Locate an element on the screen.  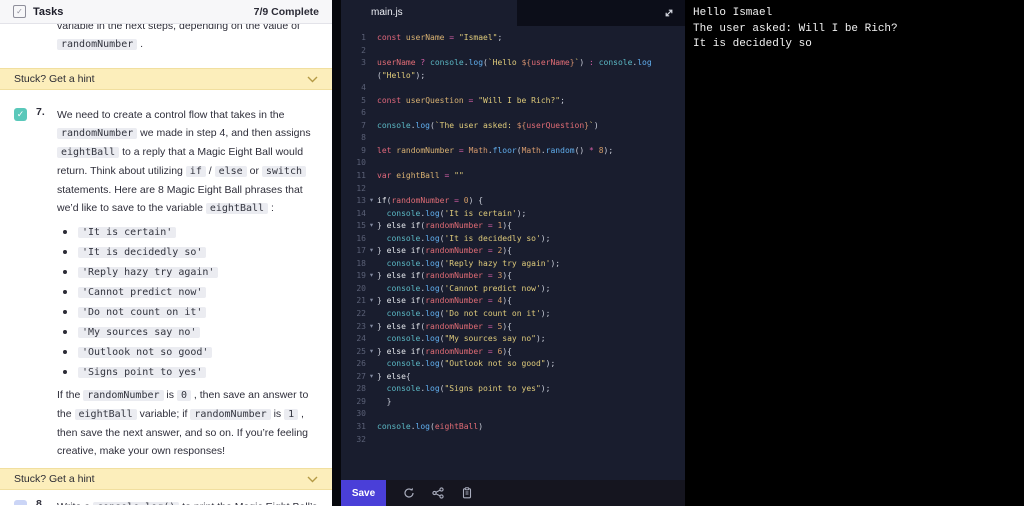
save-button: Save is located at coordinates (363, 493).